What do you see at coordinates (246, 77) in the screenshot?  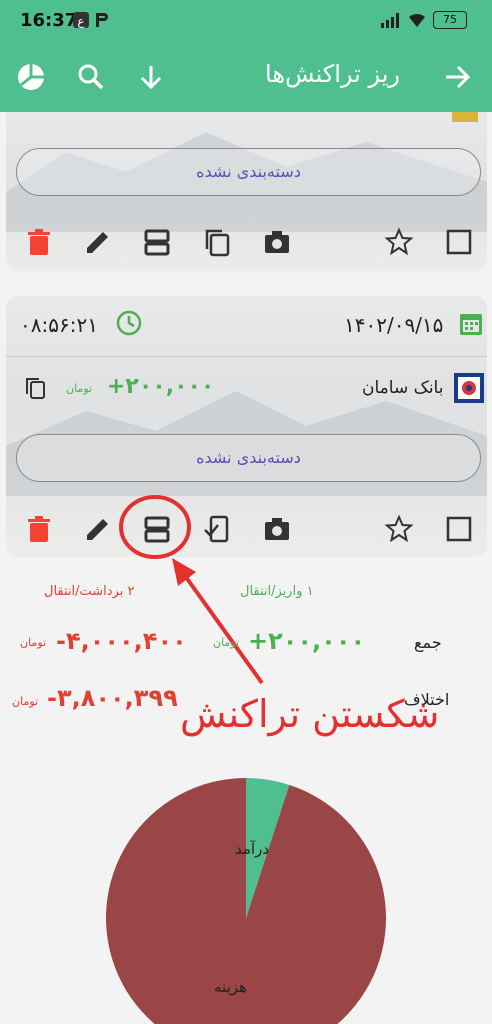 I see `app-bar: ریز تراکنش‌ها` at bounding box center [246, 77].